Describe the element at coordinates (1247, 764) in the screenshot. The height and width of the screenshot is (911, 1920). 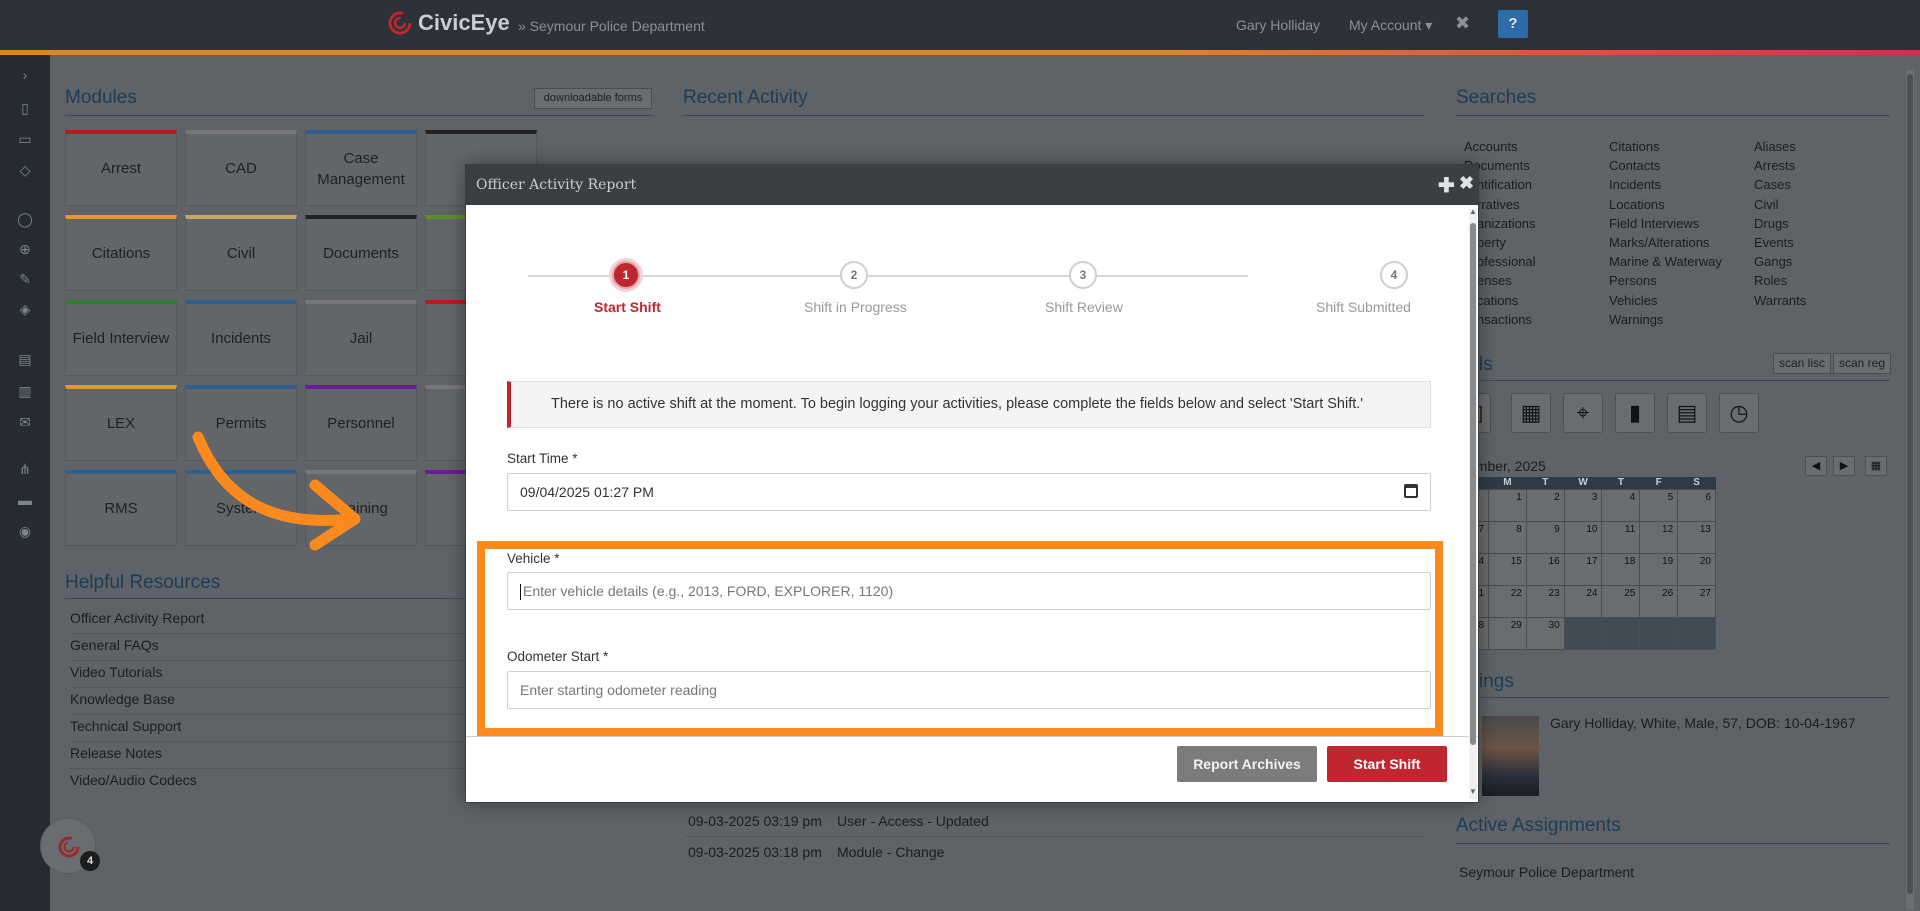
I see `report-archives-button: Report Archives` at that location.